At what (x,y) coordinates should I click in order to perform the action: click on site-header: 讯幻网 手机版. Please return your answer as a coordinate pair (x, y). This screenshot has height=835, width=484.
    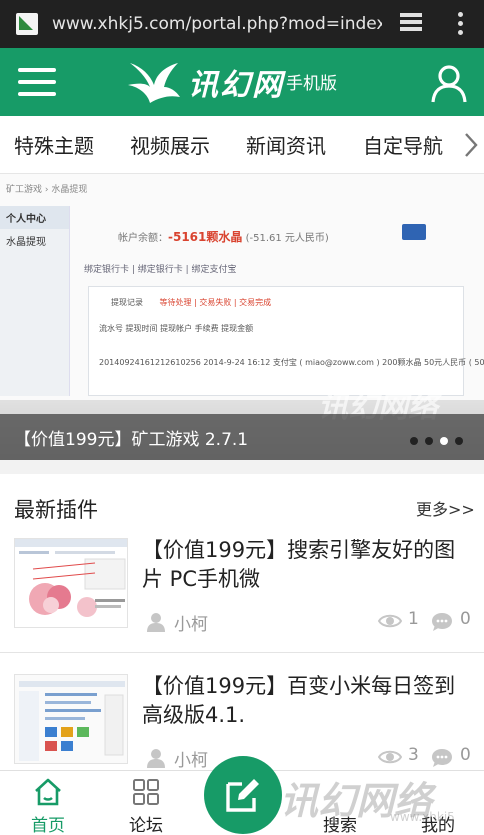
    Looking at the image, I should click on (242, 82).